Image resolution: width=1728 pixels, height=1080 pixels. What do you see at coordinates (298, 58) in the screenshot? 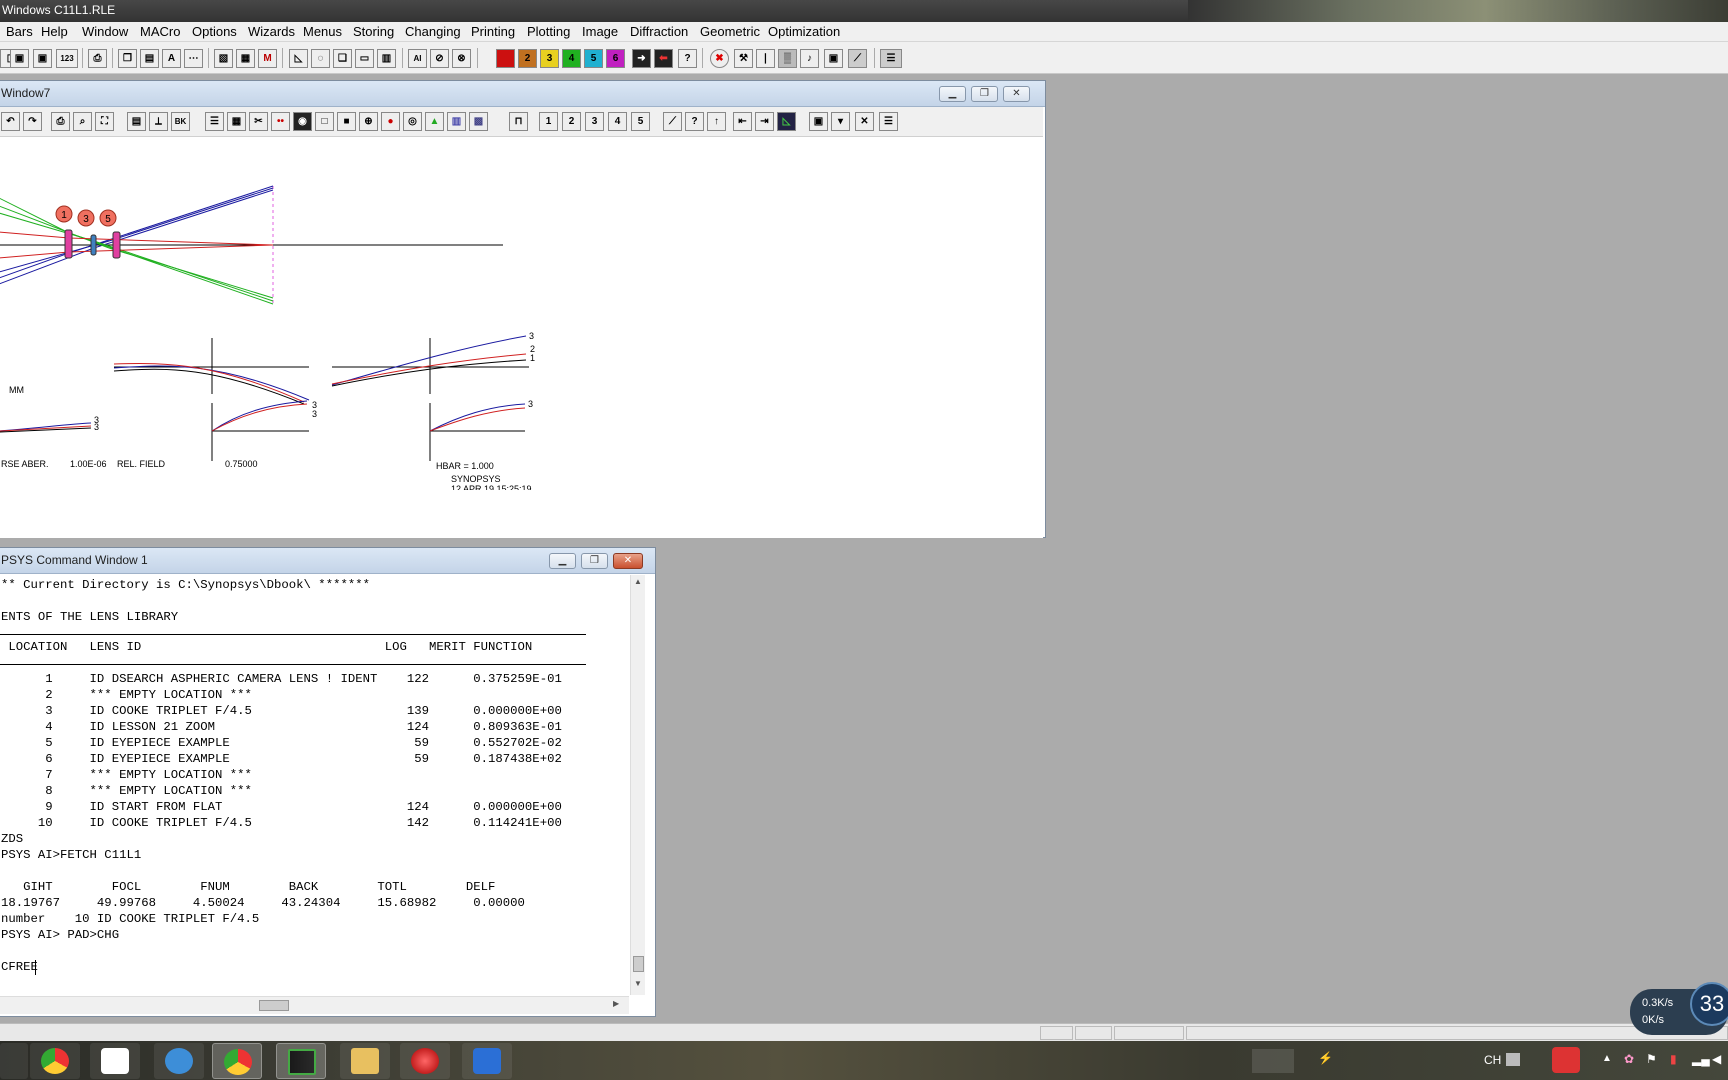
I see `chart-icon: ◺` at bounding box center [298, 58].